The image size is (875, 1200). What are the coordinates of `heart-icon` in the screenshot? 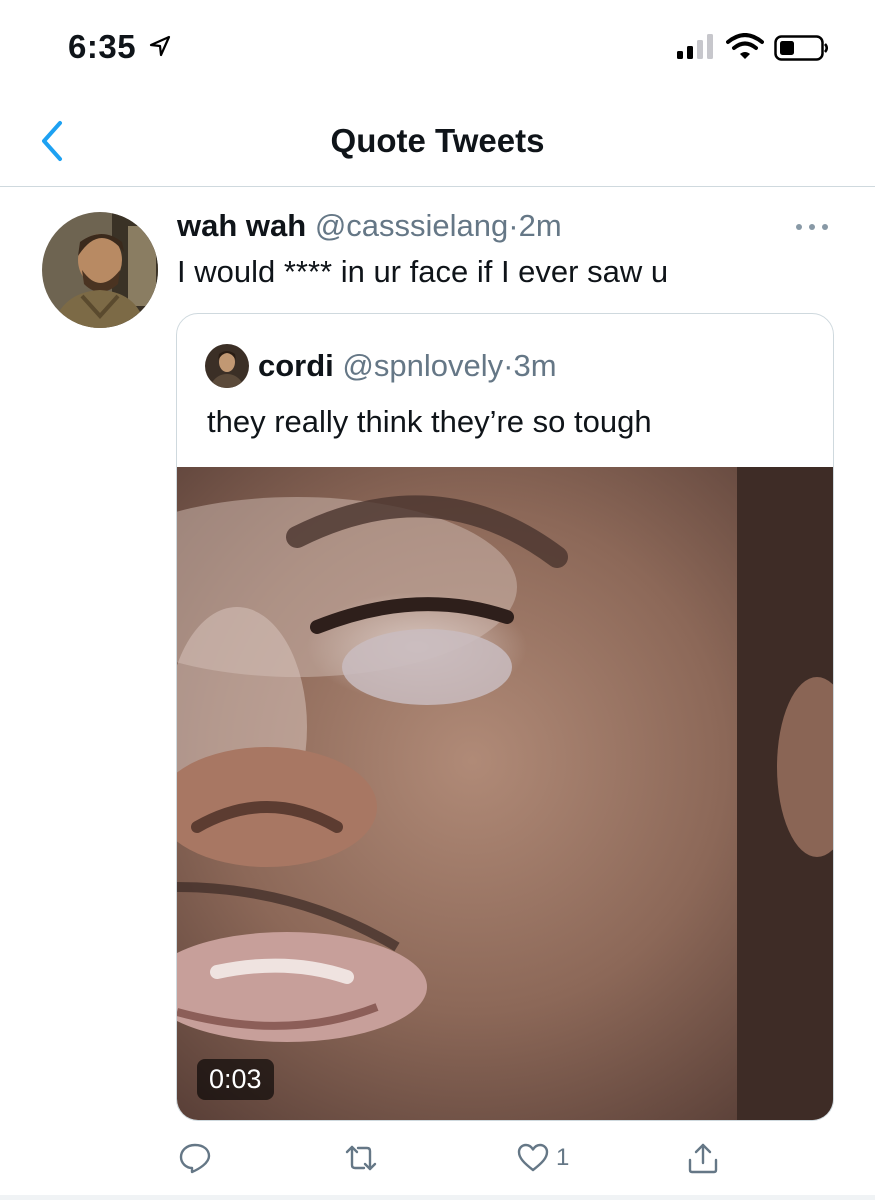 It's located at (533, 1157).